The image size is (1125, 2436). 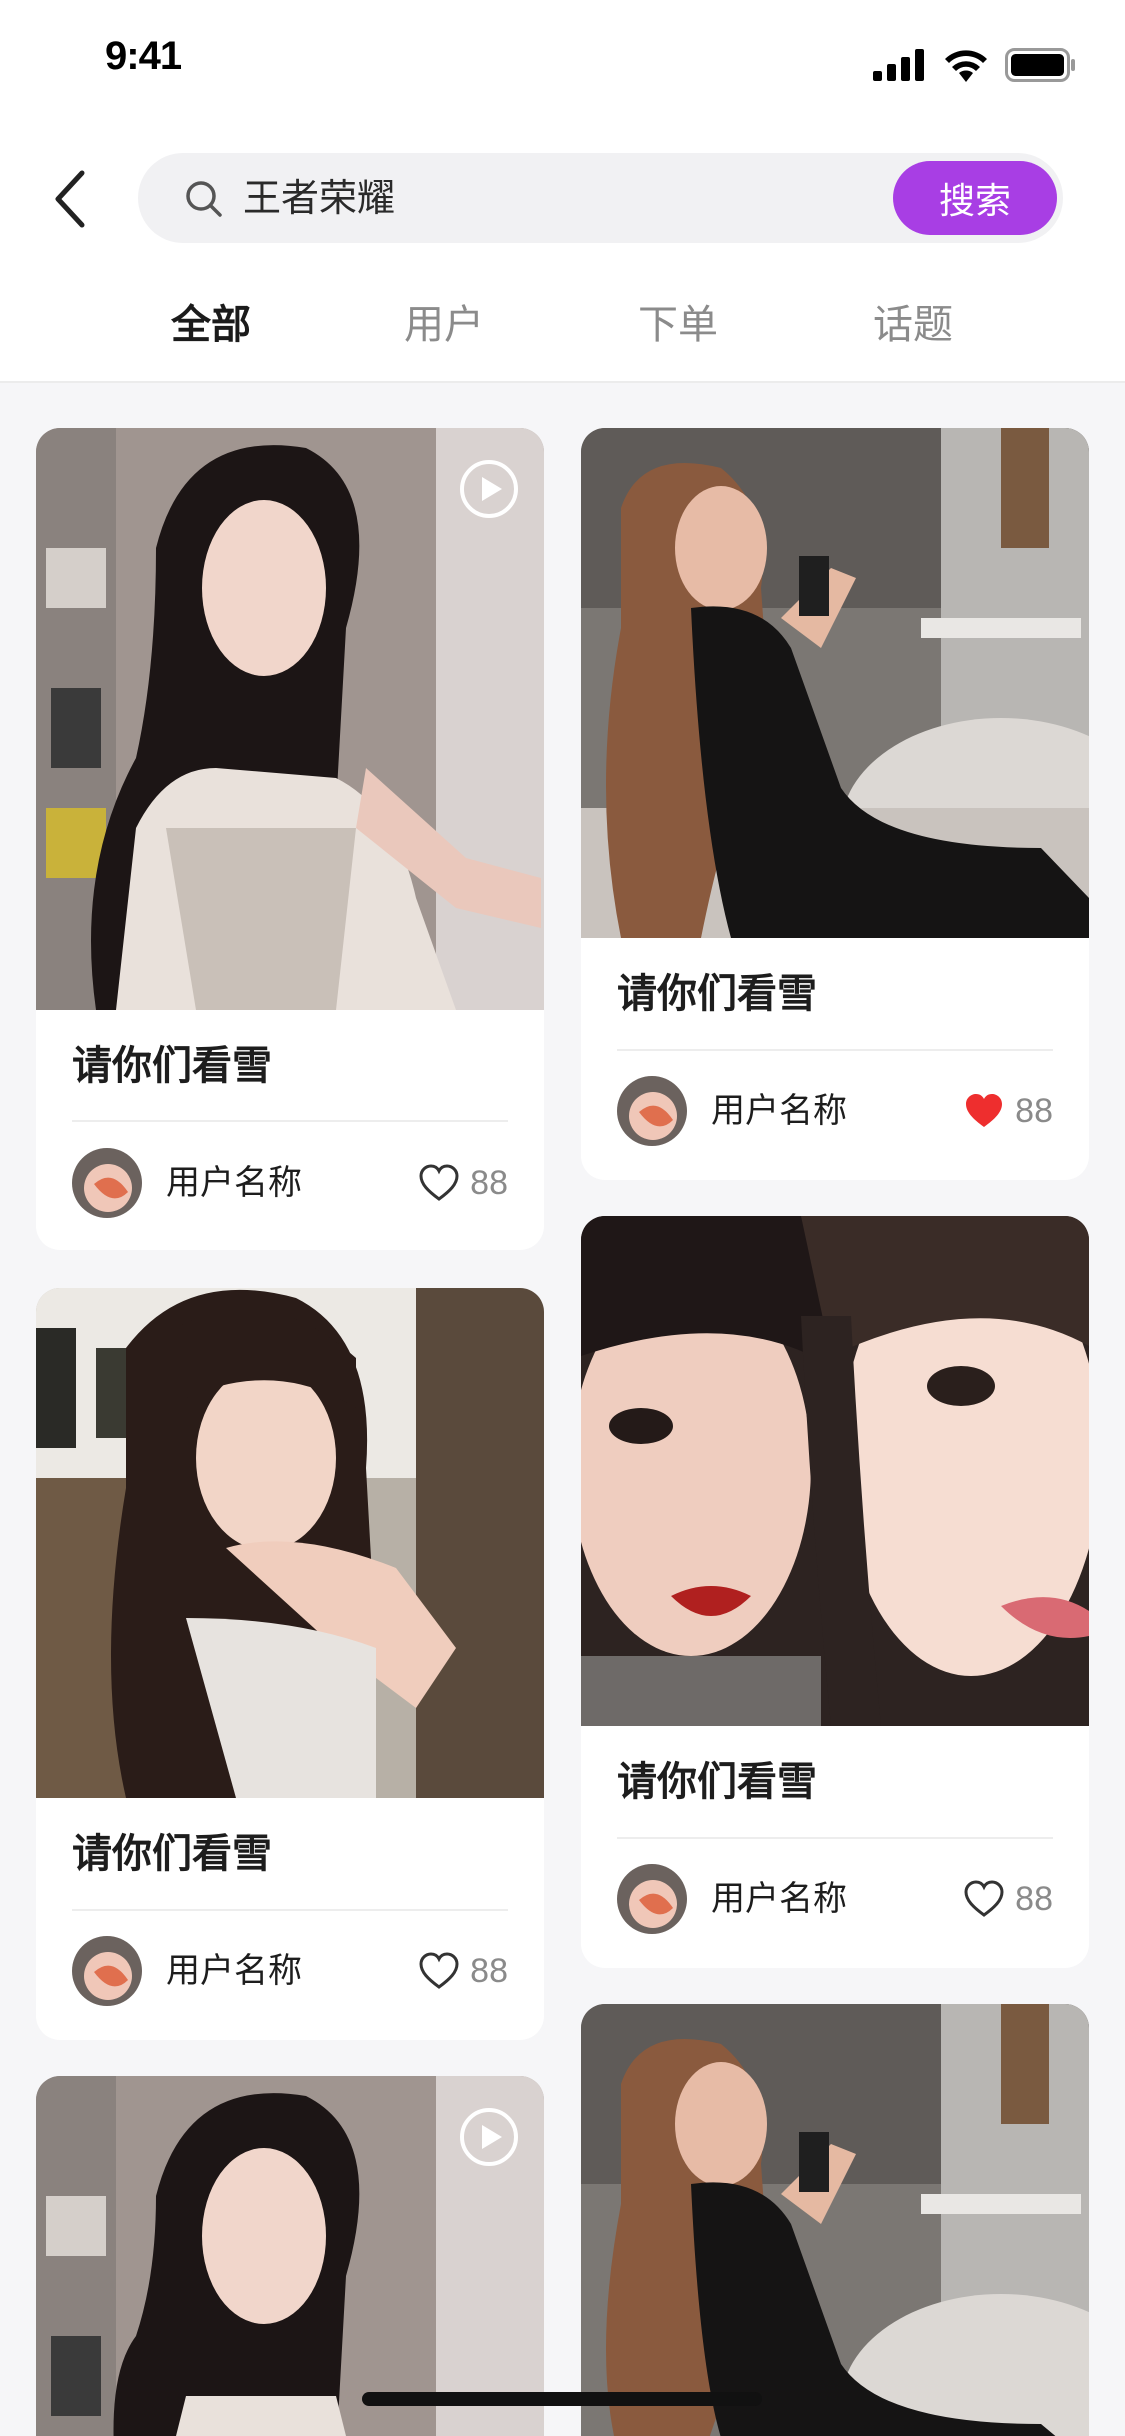 I want to click on wifi-icon, so click(x=966, y=66).